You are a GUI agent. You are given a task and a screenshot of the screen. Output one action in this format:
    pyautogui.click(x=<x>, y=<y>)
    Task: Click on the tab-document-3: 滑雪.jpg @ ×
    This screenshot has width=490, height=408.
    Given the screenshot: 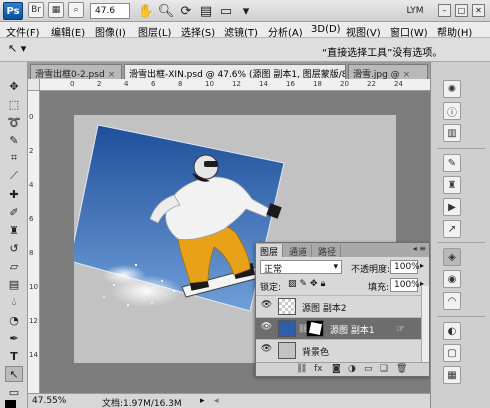 What is the action you would take?
    pyautogui.click(x=388, y=71)
    